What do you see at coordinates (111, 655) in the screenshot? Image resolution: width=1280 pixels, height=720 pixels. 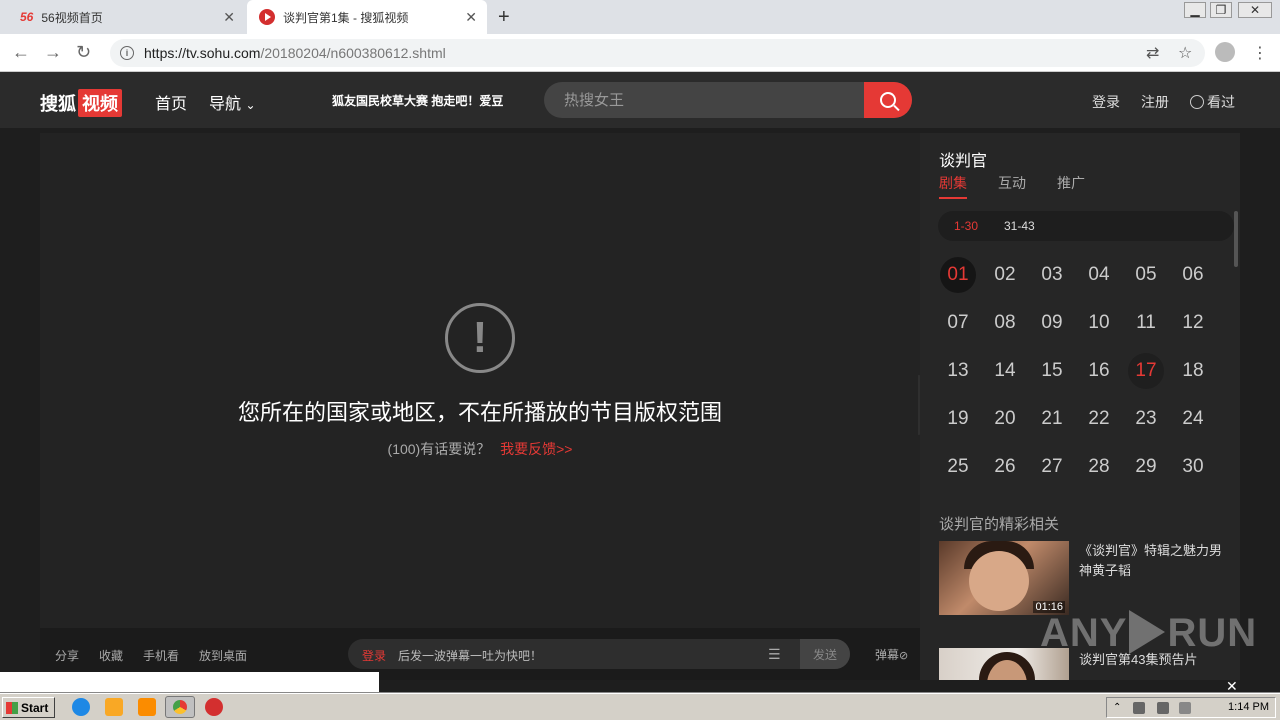 I see `favorite-button: 收藏` at bounding box center [111, 655].